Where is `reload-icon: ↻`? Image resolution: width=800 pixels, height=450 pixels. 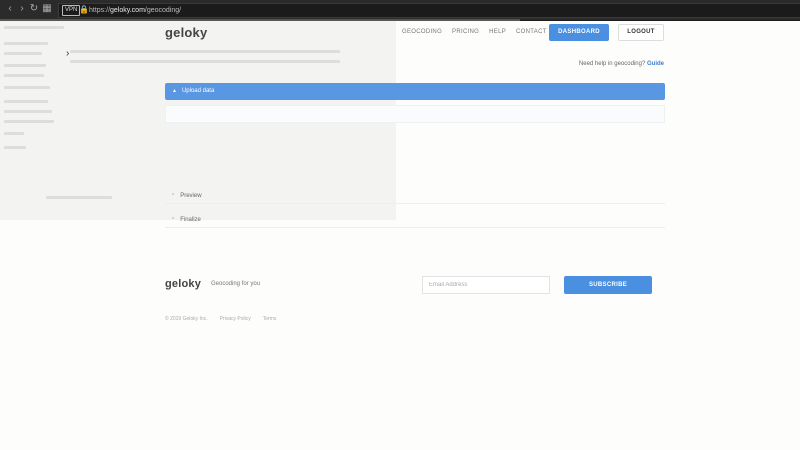
reload-icon: ↻ is located at coordinates (34, 9).